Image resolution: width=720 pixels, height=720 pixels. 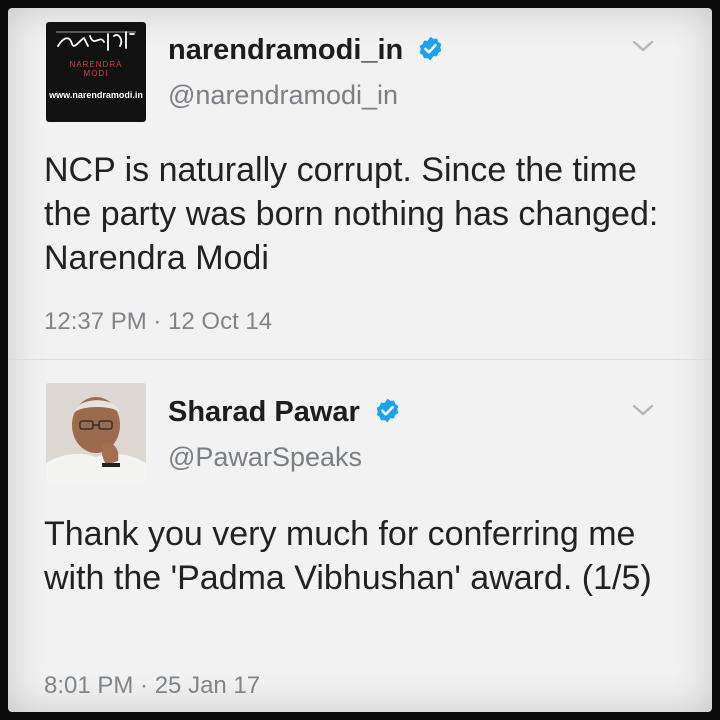 What do you see at coordinates (158, 322) in the screenshot?
I see `timestamp: 12:37 PM · 12 Oct 14` at bounding box center [158, 322].